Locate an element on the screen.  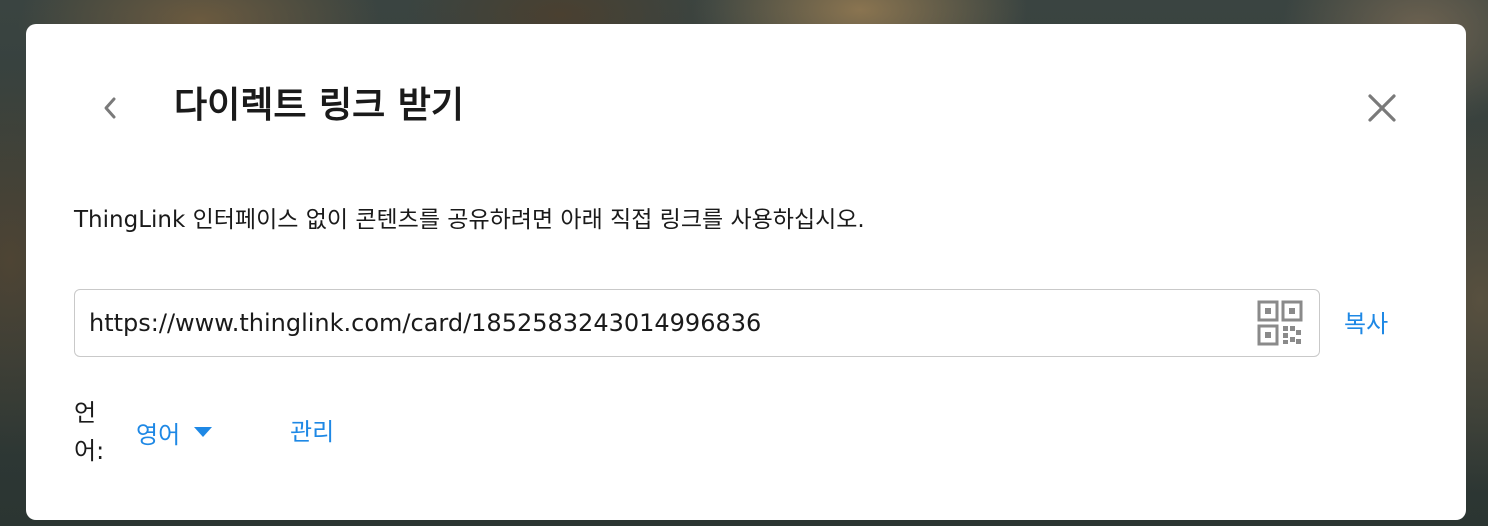
back-button is located at coordinates (110, 108).